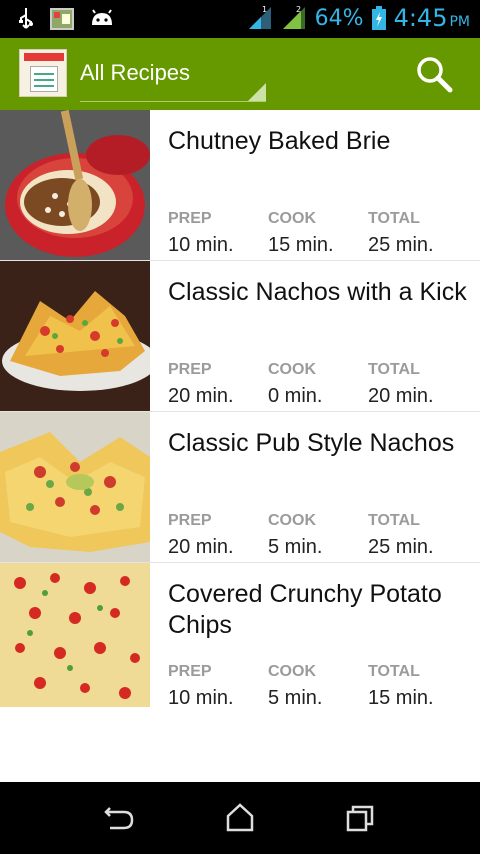 The image size is (480, 854). I want to click on recipe-title: Chutney Baked Brie, so click(279, 141).